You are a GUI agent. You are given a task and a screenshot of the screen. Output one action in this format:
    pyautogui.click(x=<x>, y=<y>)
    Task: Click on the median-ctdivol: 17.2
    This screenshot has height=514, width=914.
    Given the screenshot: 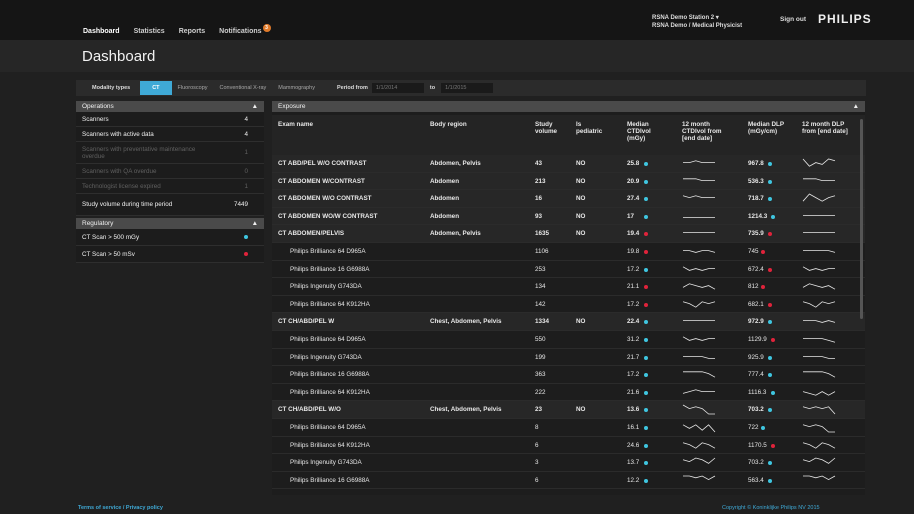 What is the action you would take?
    pyautogui.click(x=633, y=304)
    